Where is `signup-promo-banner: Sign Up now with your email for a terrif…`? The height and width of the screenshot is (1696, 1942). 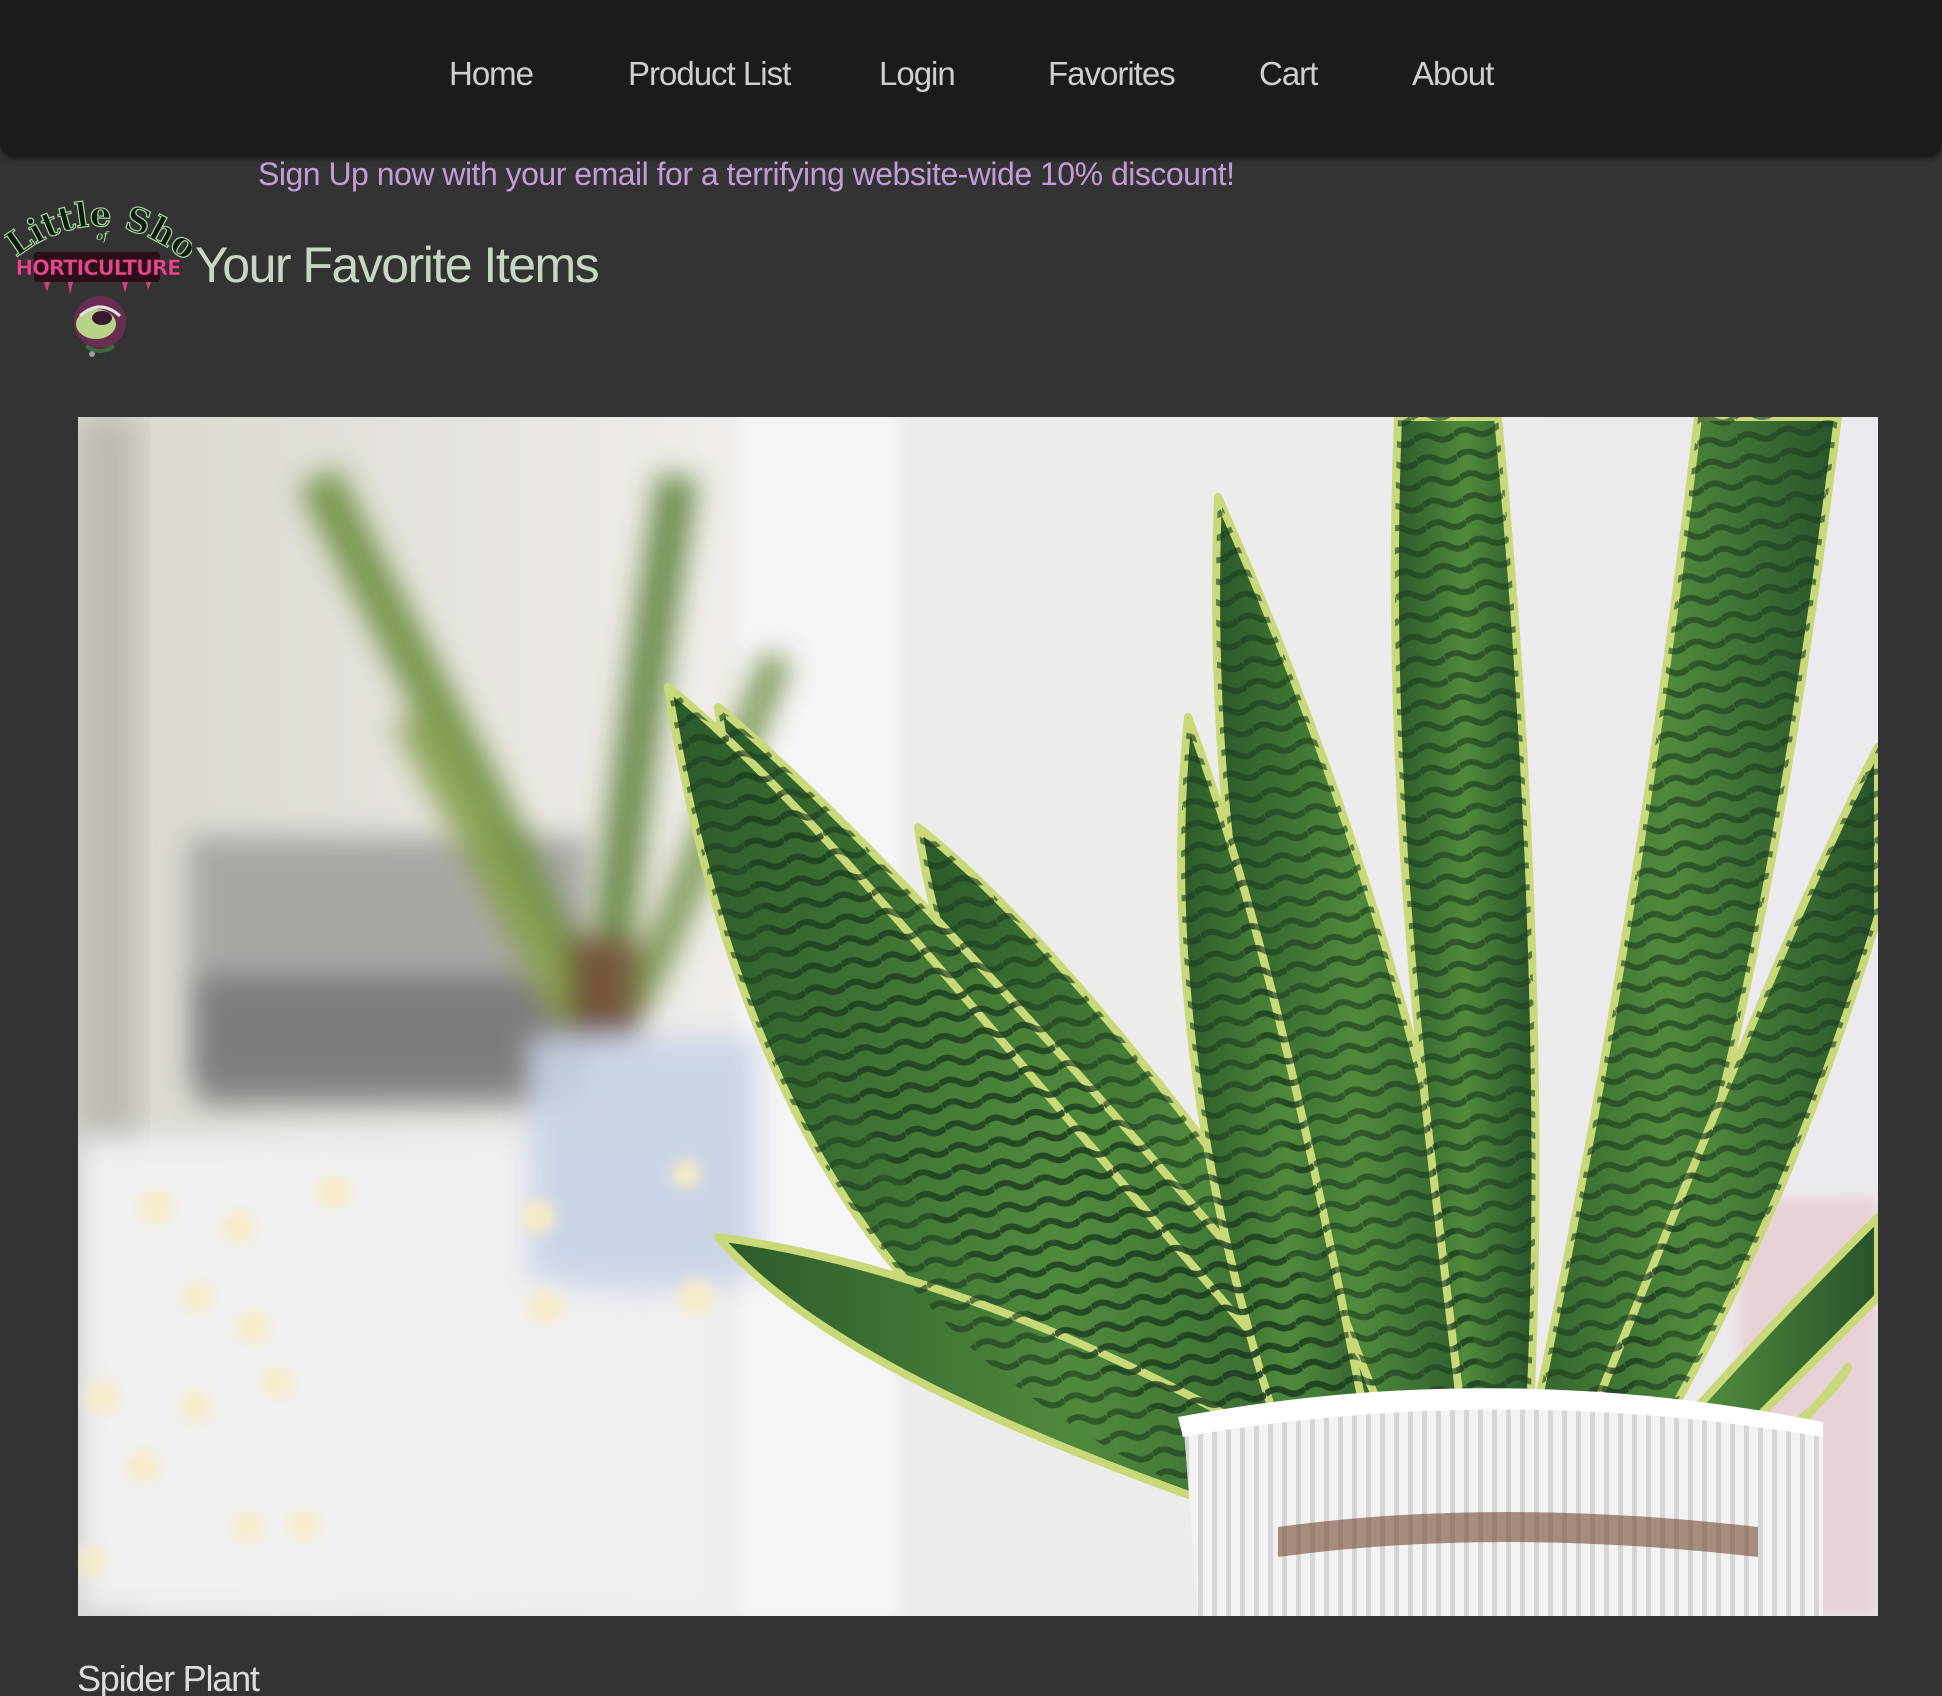
signup-promo-banner: Sign Up now with your email for a terrif… is located at coordinates (746, 174).